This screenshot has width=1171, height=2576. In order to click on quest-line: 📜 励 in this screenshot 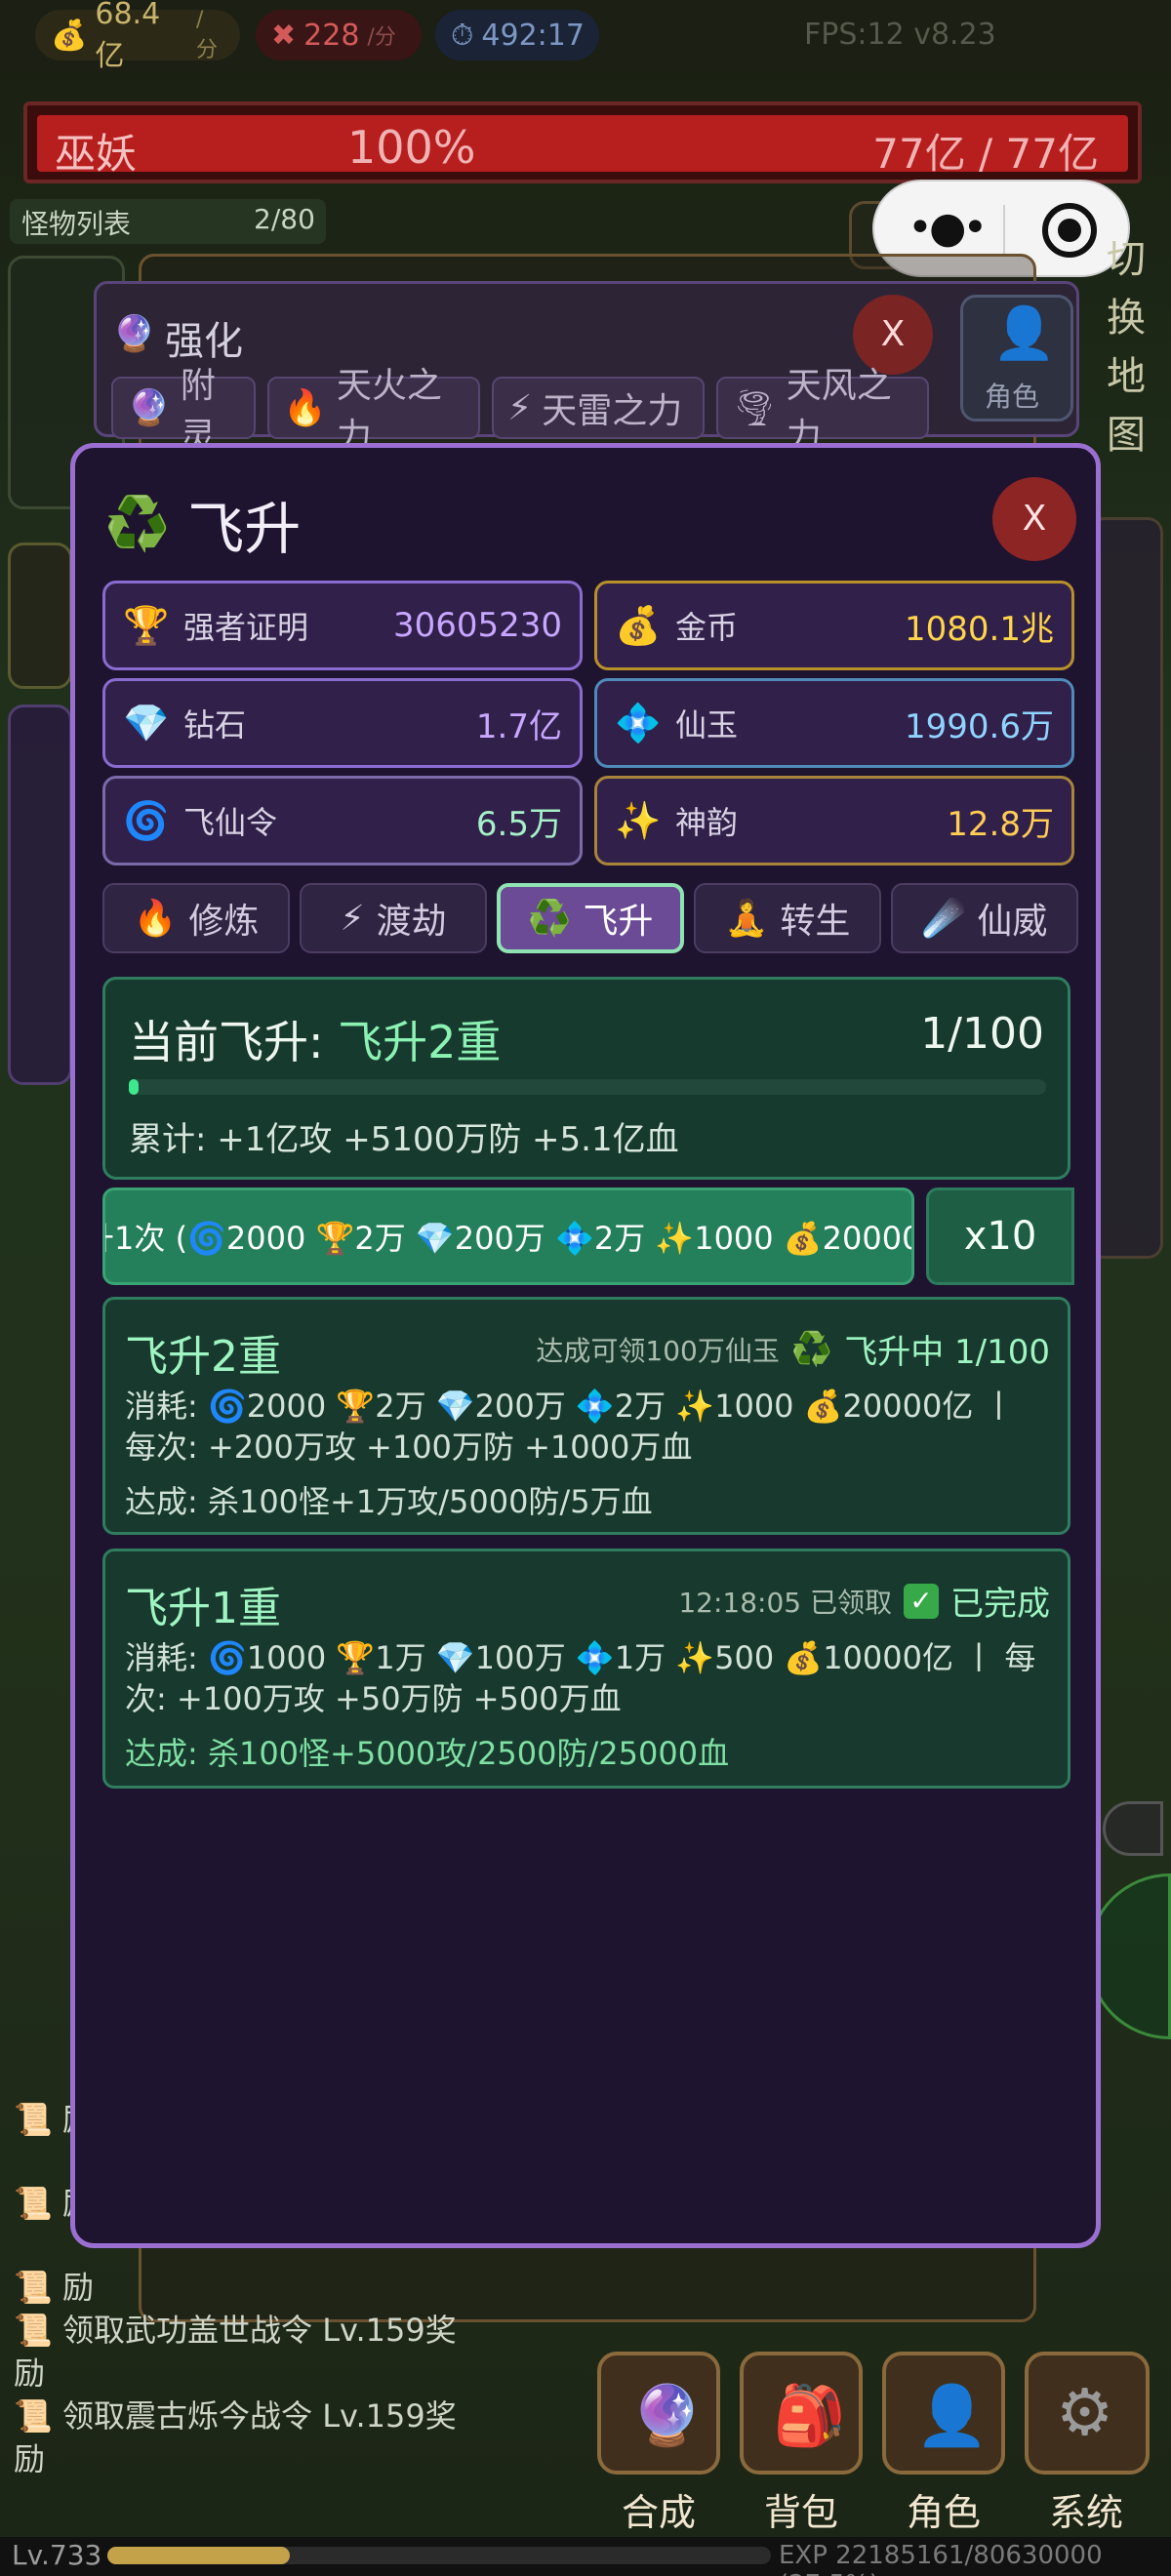, I will do `click(54, 2287)`.